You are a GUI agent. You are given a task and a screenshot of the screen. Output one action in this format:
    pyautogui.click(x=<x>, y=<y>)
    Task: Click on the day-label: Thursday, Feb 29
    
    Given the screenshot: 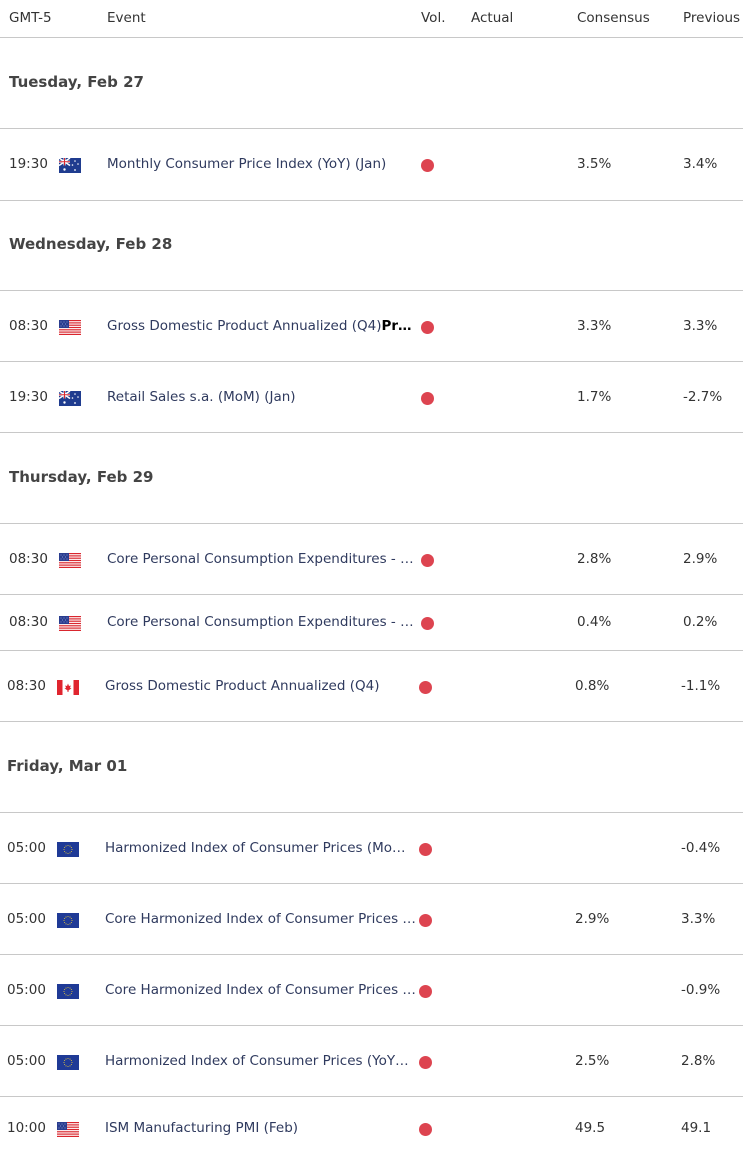 What is the action you would take?
    pyautogui.click(x=81, y=477)
    